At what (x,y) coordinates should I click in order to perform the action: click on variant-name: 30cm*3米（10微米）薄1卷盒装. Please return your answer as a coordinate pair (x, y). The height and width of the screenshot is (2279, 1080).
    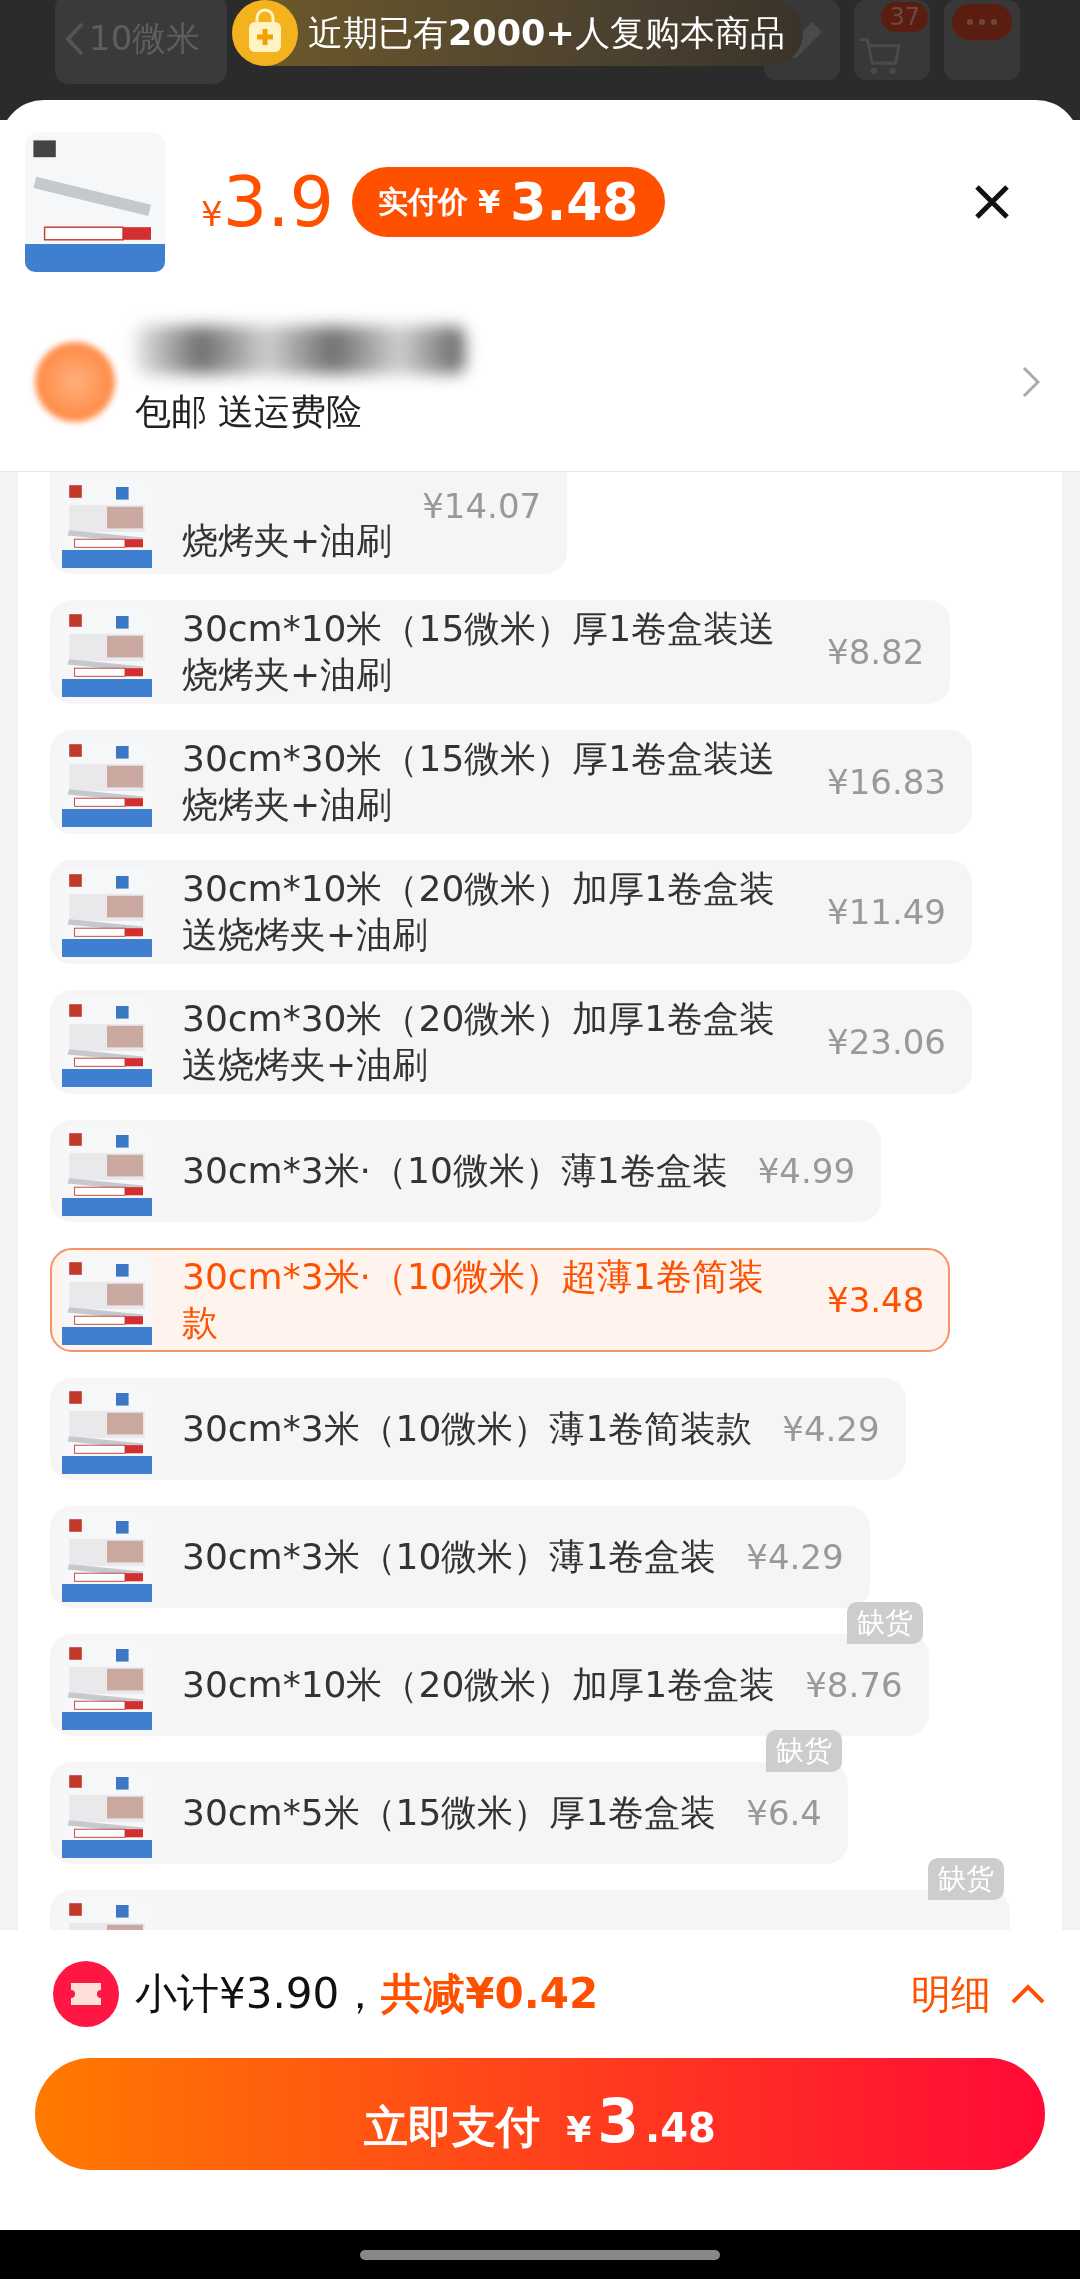
    Looking at the image, I should click on (449, 1557).